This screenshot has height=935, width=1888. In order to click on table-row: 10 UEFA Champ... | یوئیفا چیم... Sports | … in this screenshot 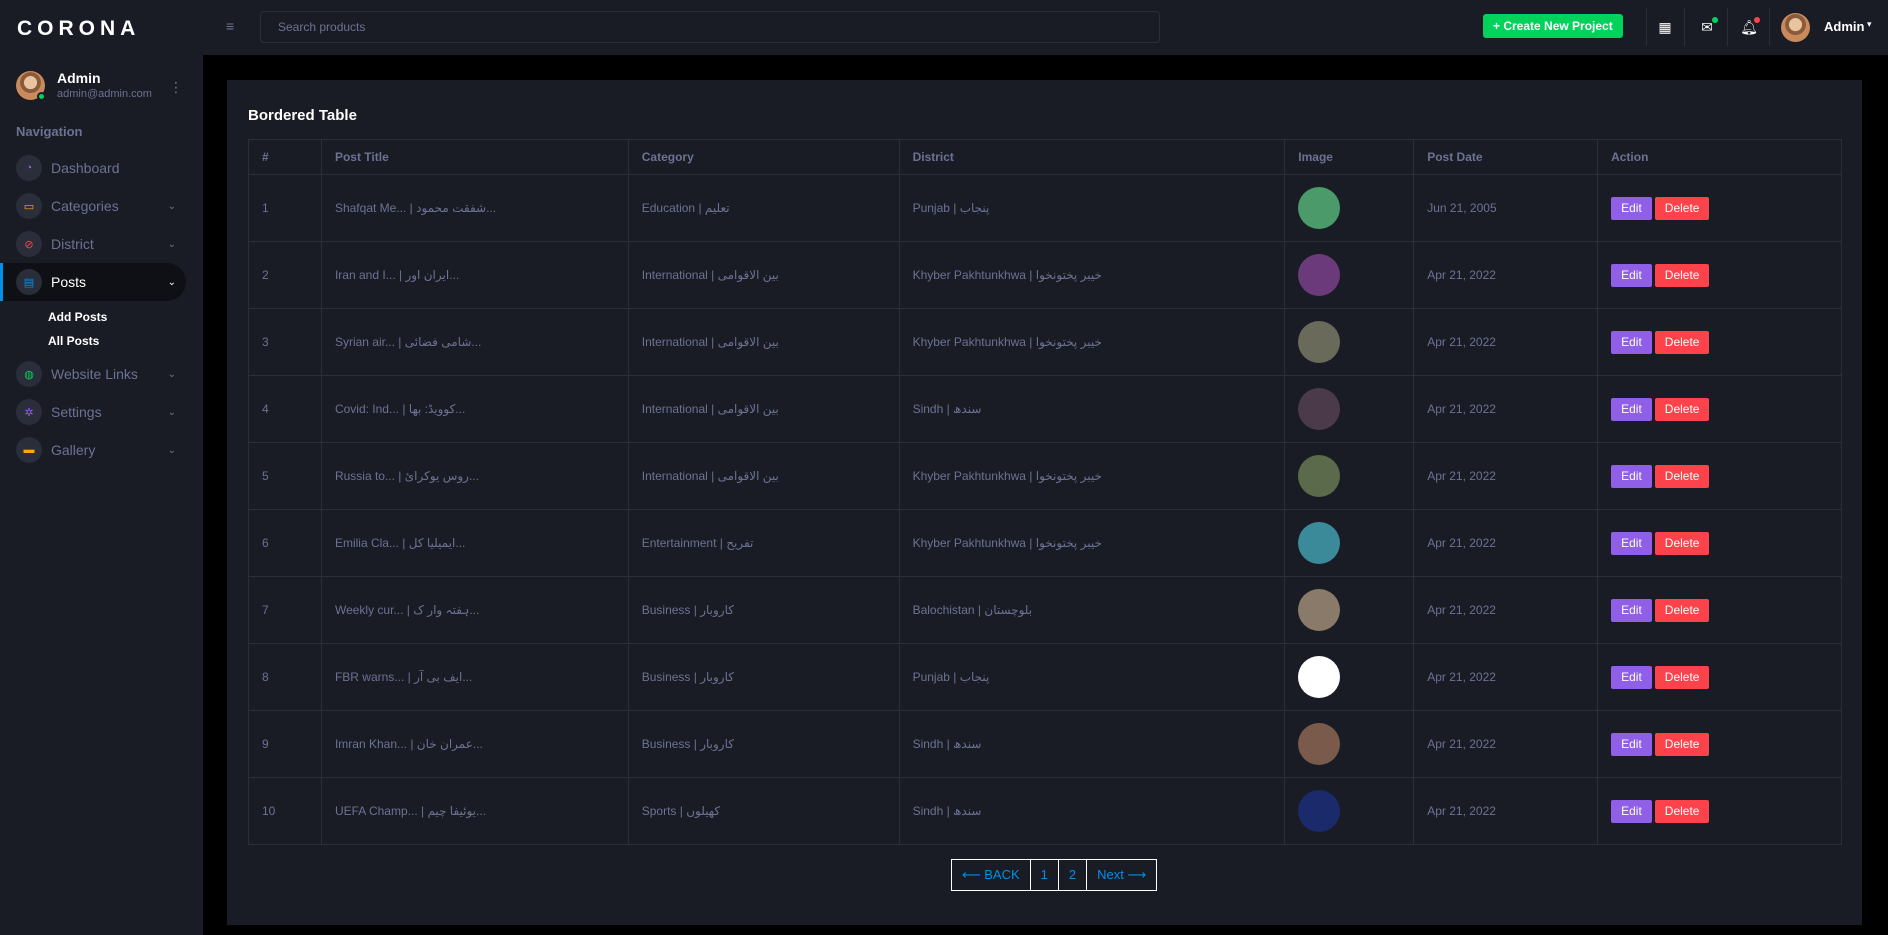, I will do `click(1045, 811)`.